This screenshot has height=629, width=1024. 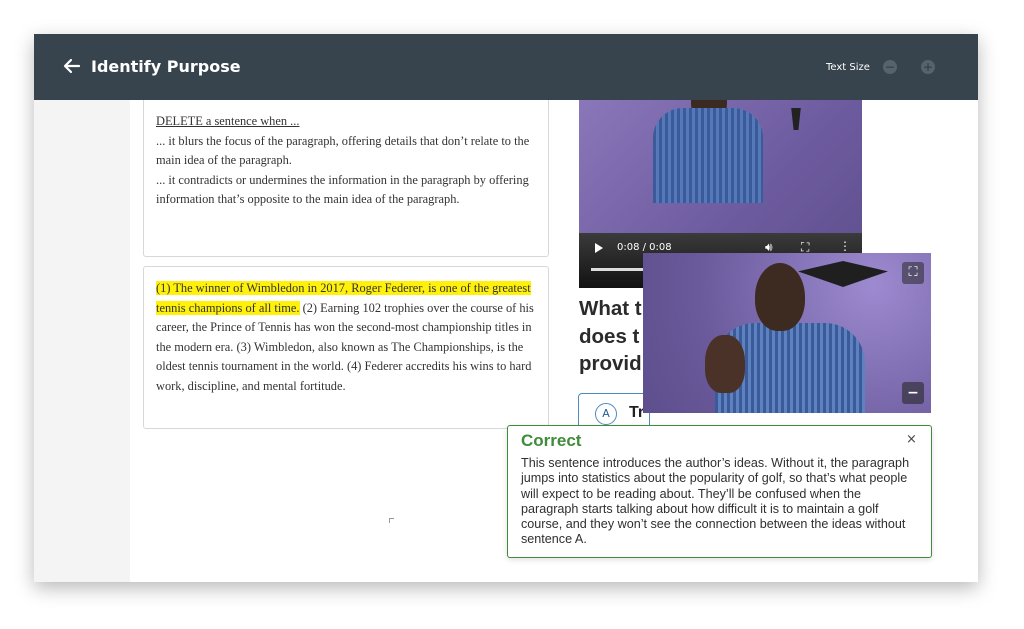 I want to click on minimize-icon: −, so click(x=913, y=393).